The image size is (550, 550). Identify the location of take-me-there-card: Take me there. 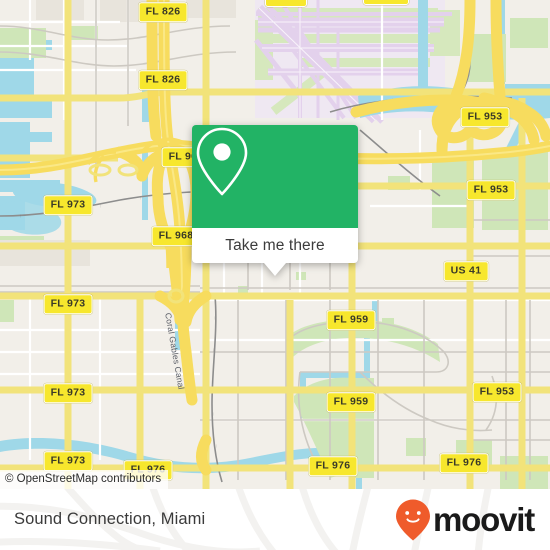
(275, 200).